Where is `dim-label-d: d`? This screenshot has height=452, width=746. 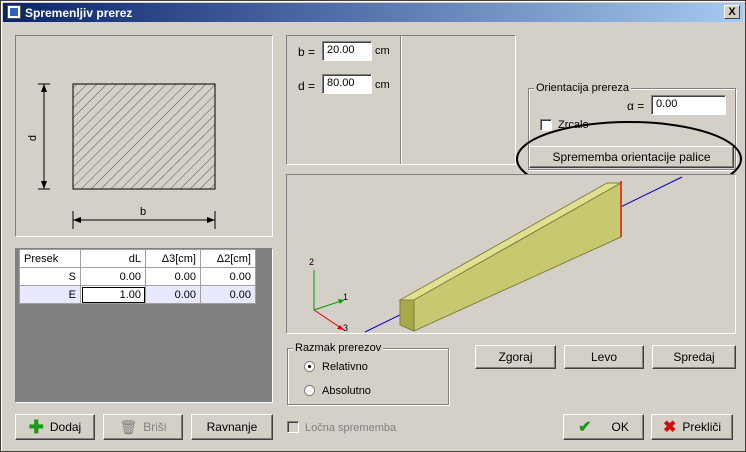
dim-label-d: d is located at coordinates (33, 138).